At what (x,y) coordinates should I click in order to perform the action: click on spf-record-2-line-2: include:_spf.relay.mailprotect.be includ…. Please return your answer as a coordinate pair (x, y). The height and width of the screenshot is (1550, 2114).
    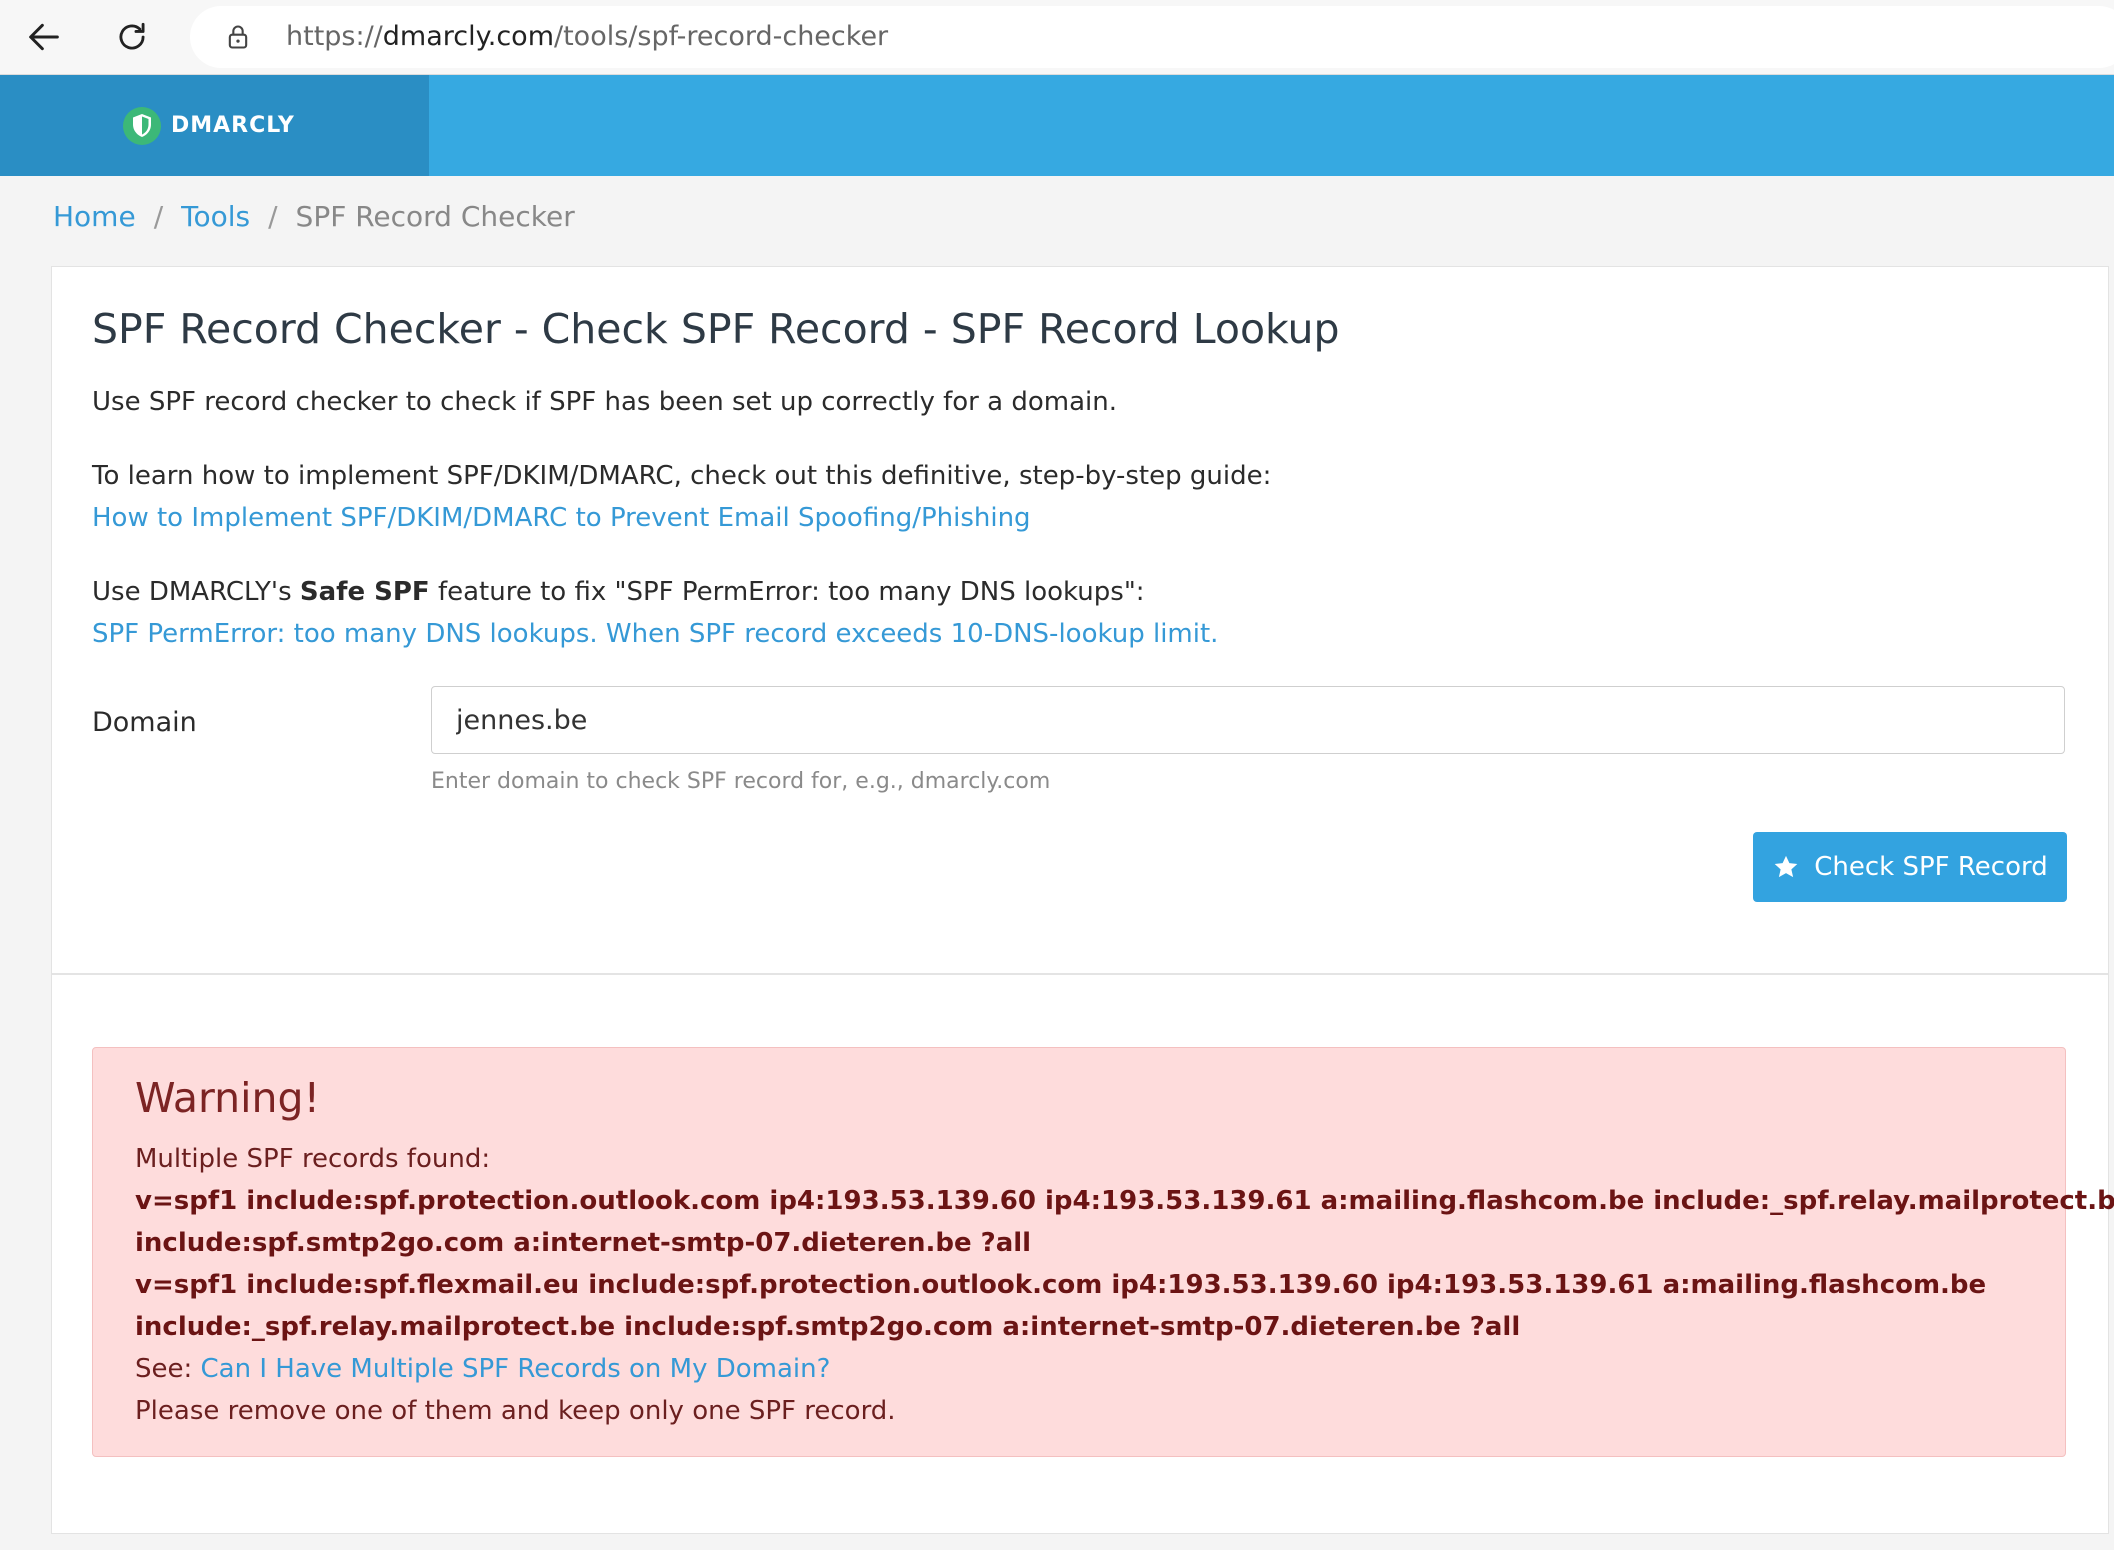
    Looking at the image, I should click on (828, 1327).